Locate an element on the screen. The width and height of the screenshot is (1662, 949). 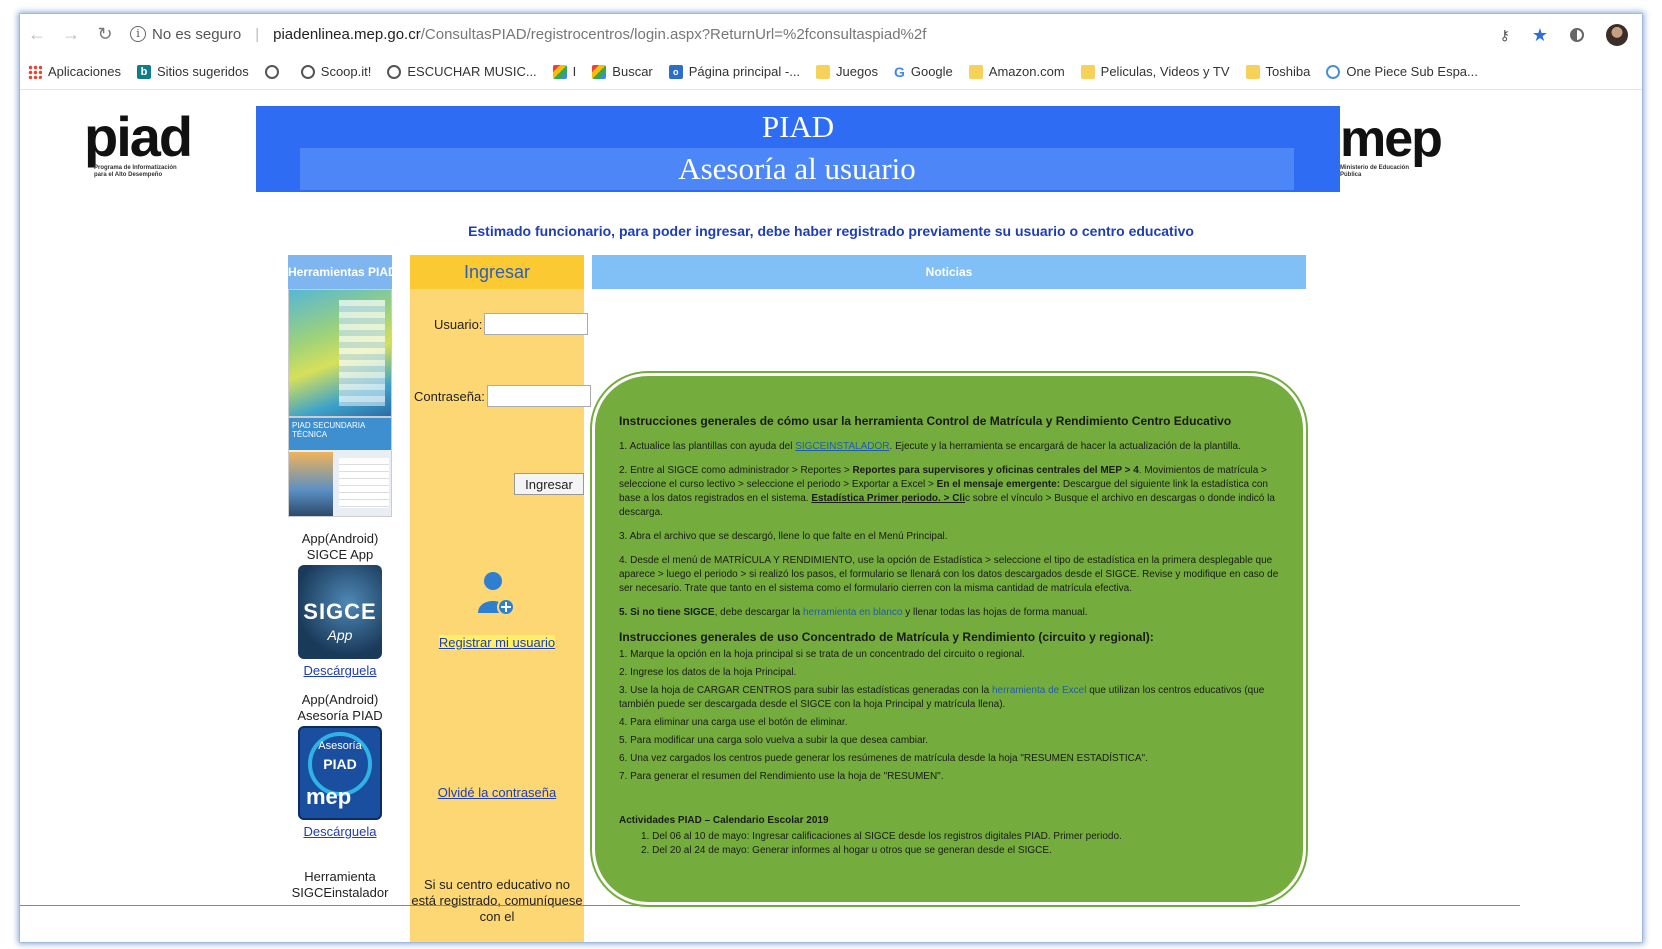
bookmark-label: Amazon.com is located at coordinates (1026, 71).